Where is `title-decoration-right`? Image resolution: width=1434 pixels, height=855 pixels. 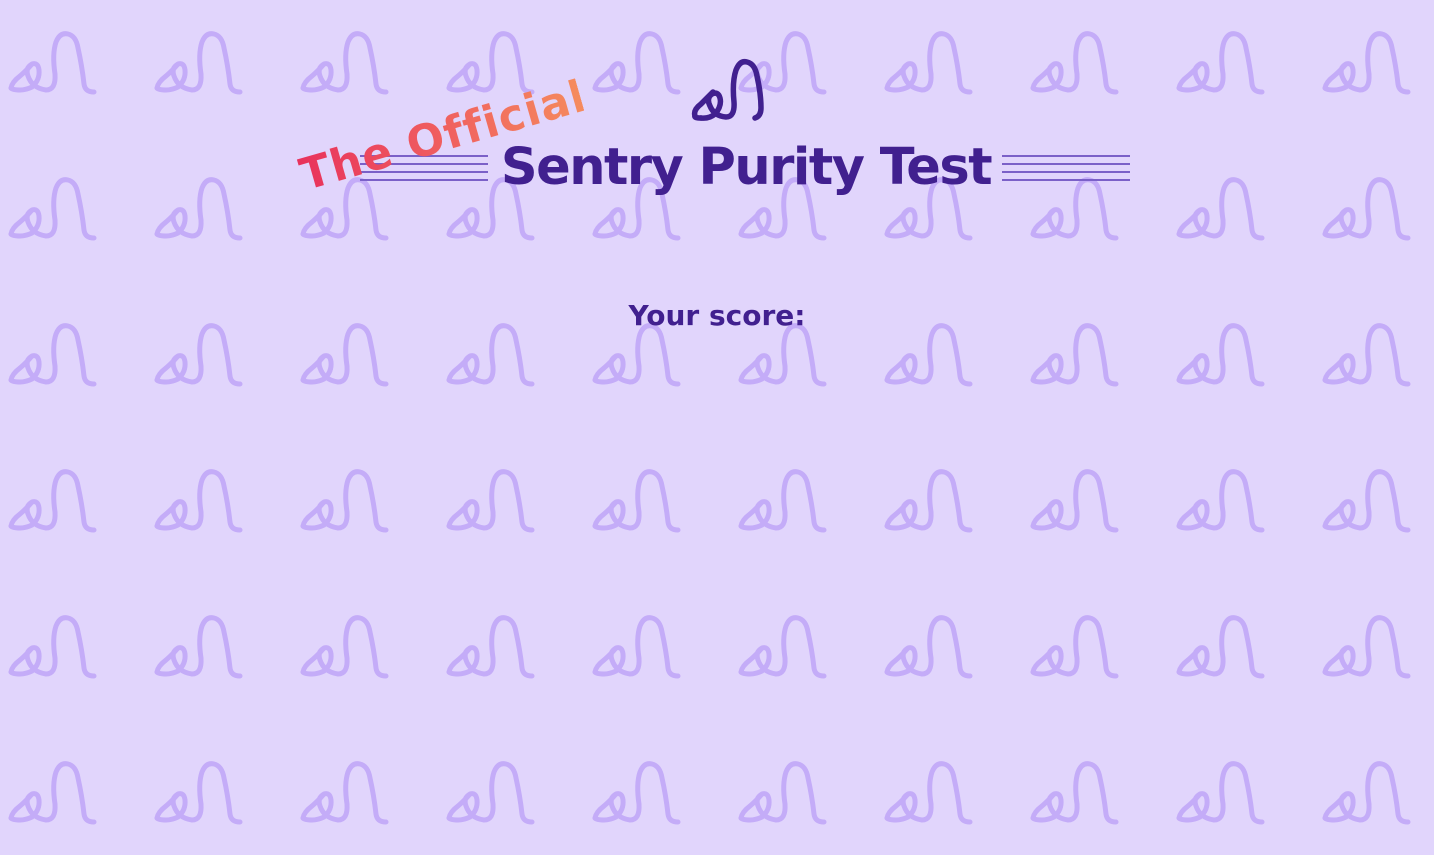 title-decoration-right is located at coordinates (1066, 170).